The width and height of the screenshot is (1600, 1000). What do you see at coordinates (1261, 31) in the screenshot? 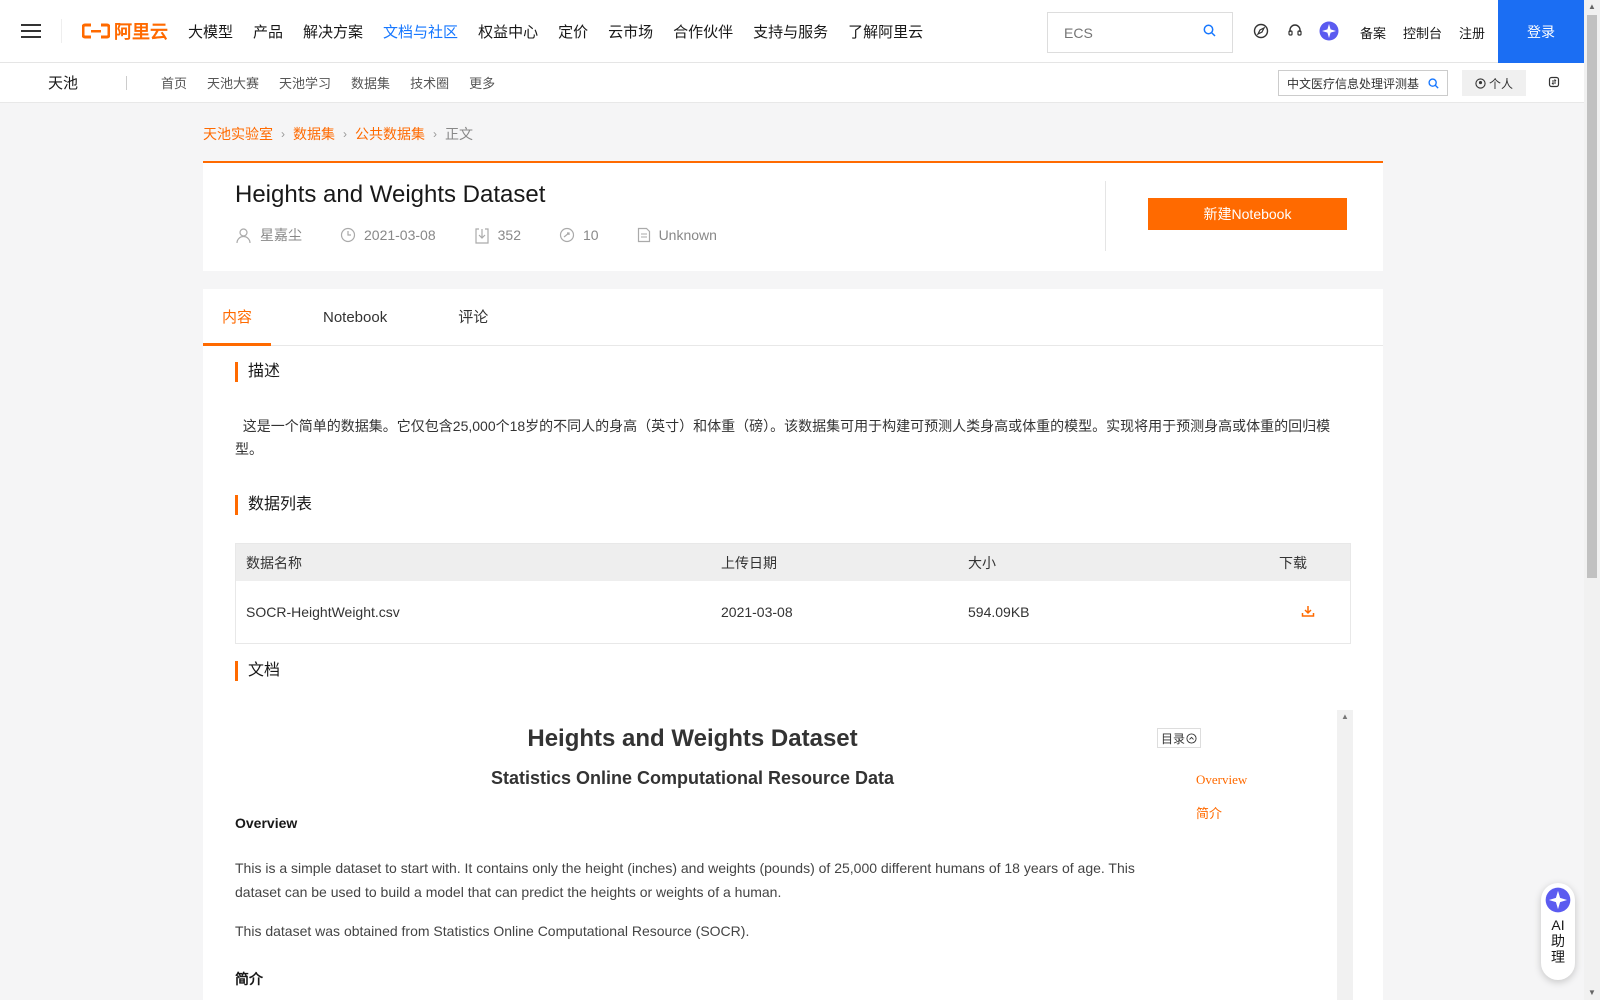
I see `compass-icon` at bounding box center [1261, 31].